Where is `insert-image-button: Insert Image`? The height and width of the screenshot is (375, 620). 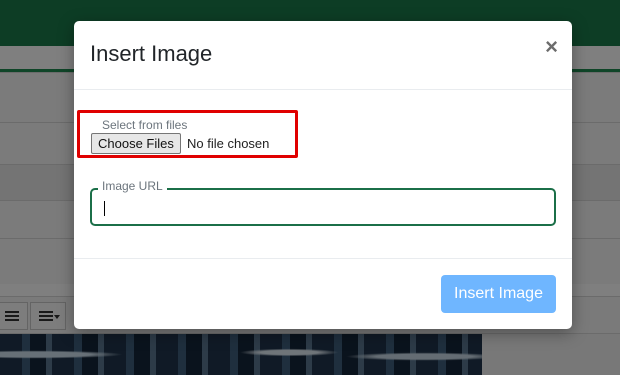 insert-image-button: Insert Image is located at coordinates (498, 294).